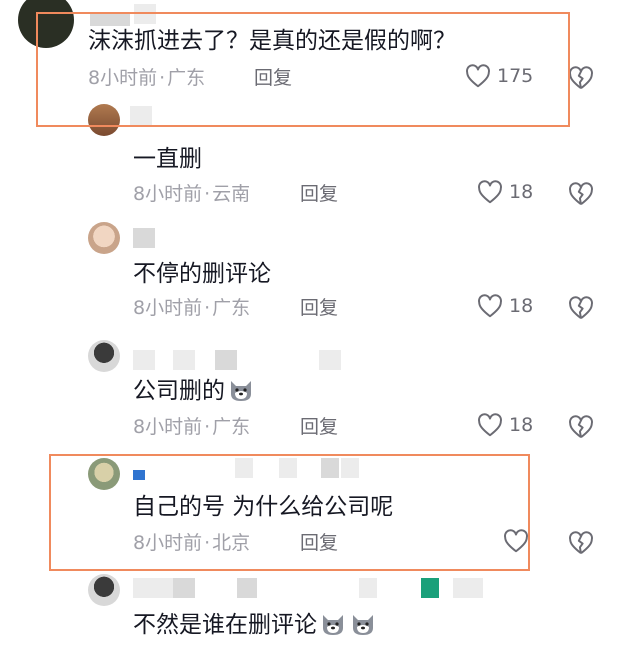  Describe the element at coordinates (231, 194) in the screenshot. I see `comment-location: 云南` at that location.